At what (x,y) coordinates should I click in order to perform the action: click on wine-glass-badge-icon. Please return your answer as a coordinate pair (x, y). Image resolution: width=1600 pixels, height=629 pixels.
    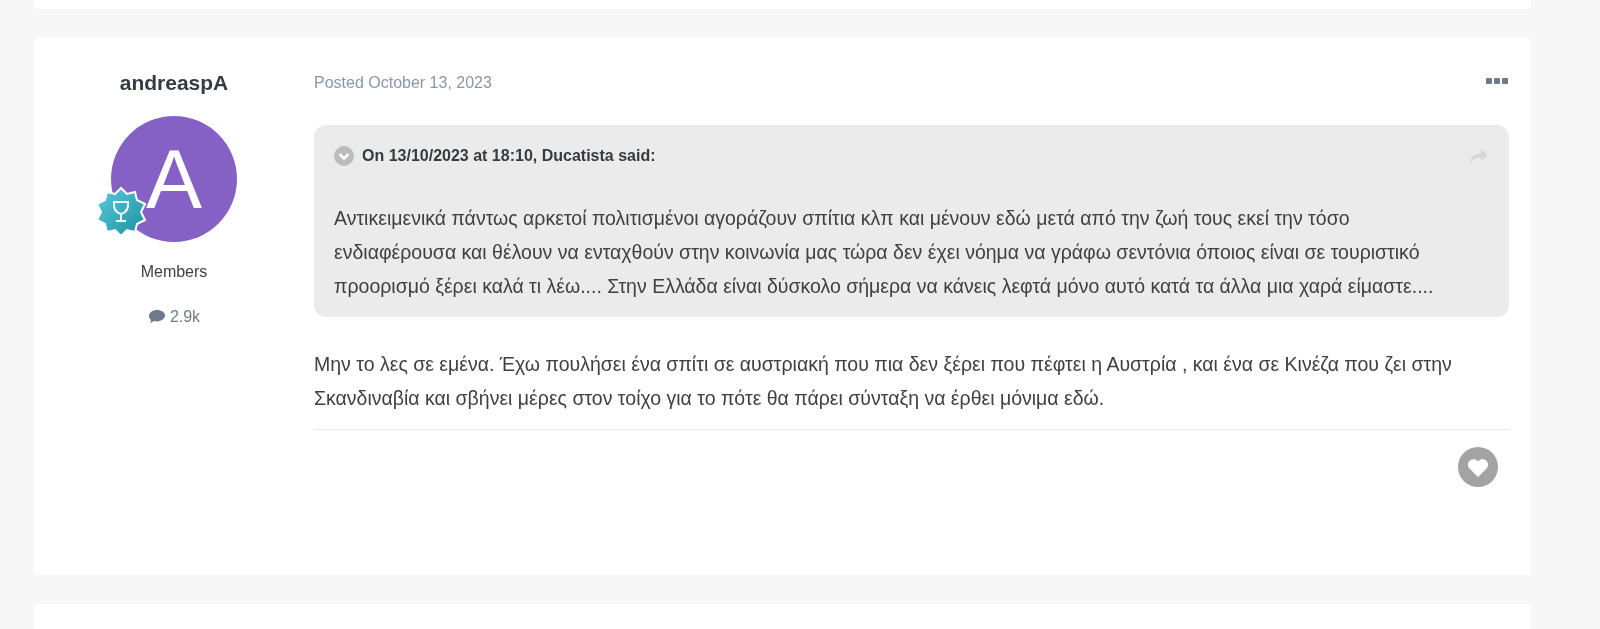
    Looking at the image, I should click on (121, 211).